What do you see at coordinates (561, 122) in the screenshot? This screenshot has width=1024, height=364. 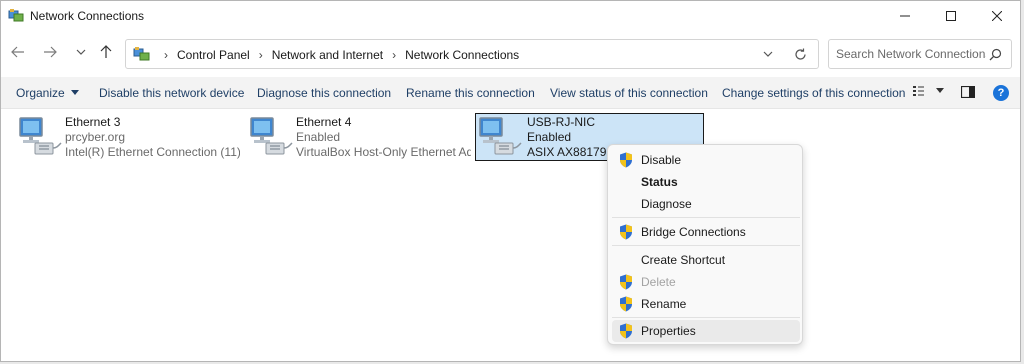 I see `connection-name: USB-RJ-NIC` at bounding box center [561, 122].